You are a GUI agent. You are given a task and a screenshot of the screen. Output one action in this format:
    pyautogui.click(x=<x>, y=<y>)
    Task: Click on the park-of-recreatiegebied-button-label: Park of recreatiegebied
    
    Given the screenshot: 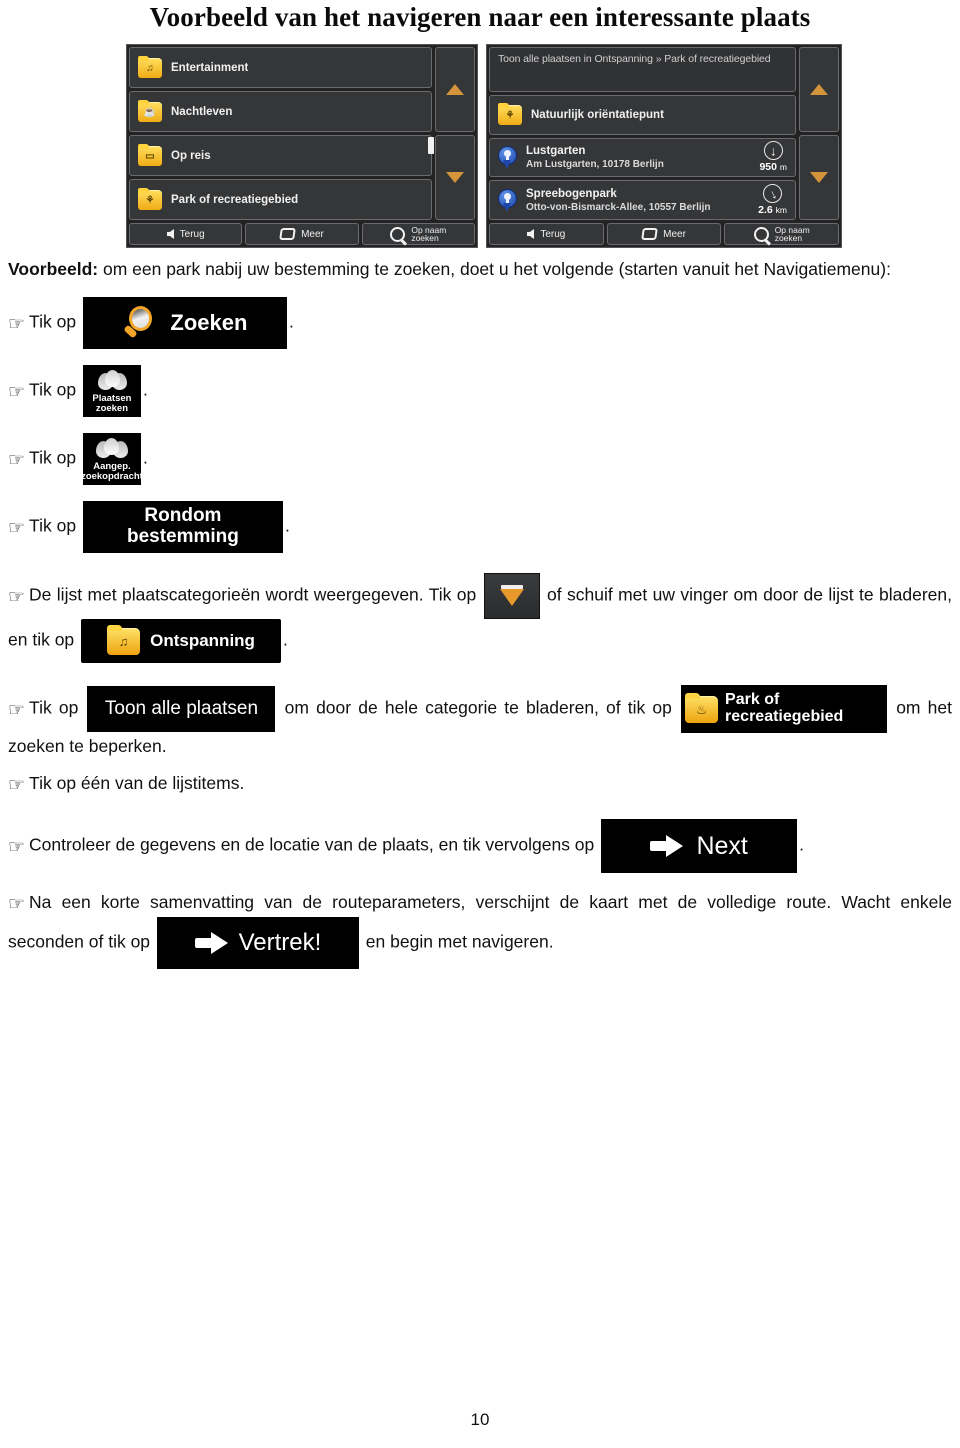 What is the action you would take?
    pyautogui.click(x=784, y=708)
    